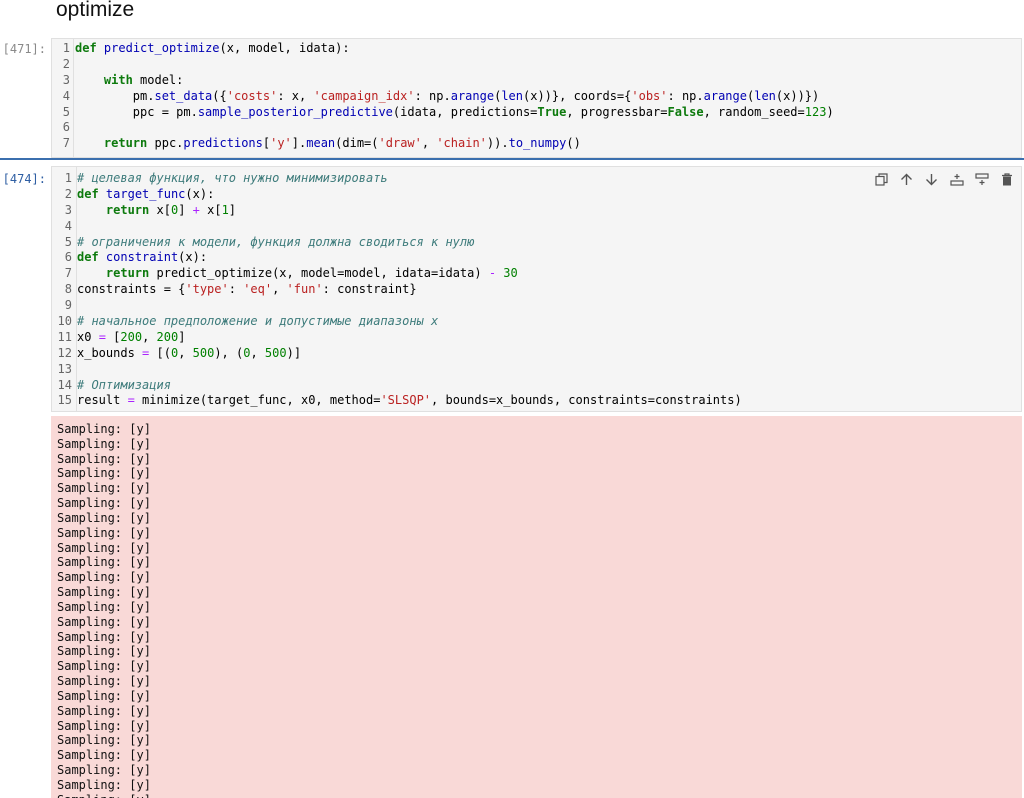 The width and height of the screenshot is (1024, 798). Describe the element at coordinates (881, 179) in the screenshot. I see `copy-icon` at that location.